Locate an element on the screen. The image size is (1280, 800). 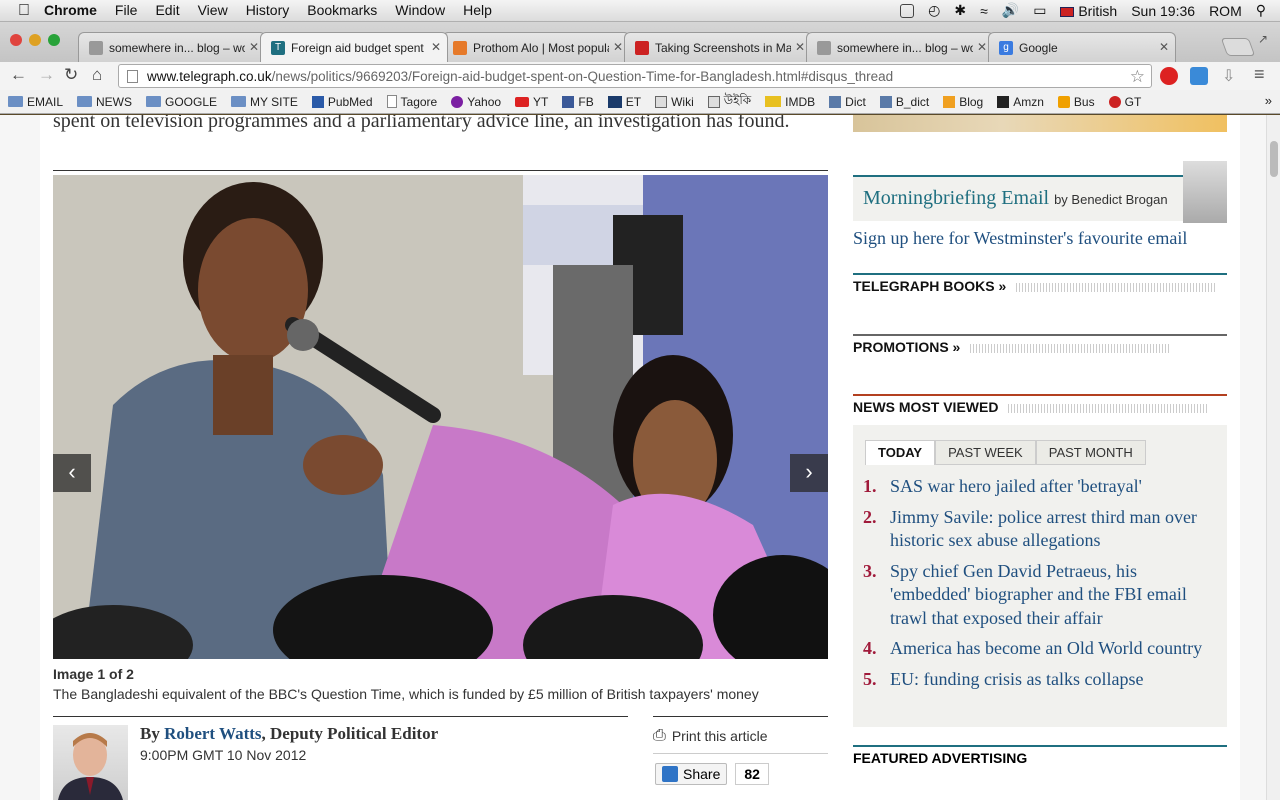
bookmark-pubmed: PubMed is located at coordinates (342, 102).